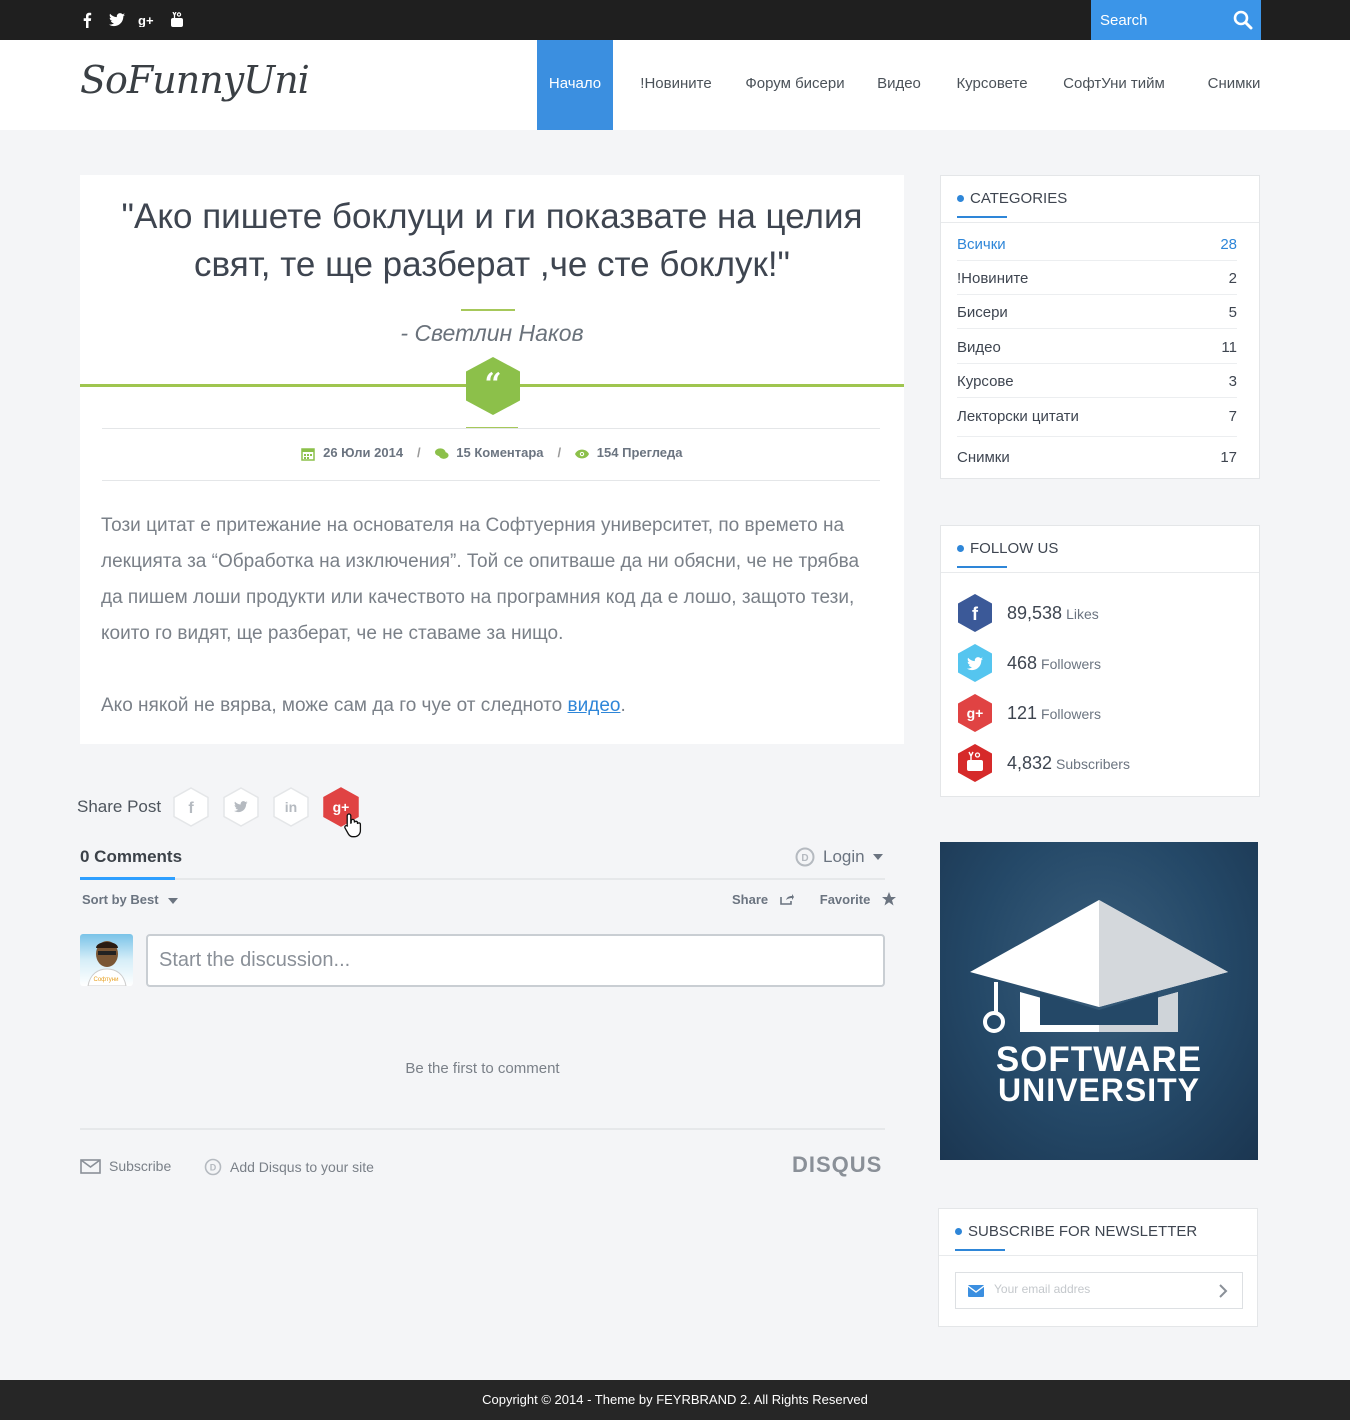 Image resolution: width=1350 pixels, height=1420 pixels. I want to click on category-item-gems: Бисери 5, so click(1097, 312).